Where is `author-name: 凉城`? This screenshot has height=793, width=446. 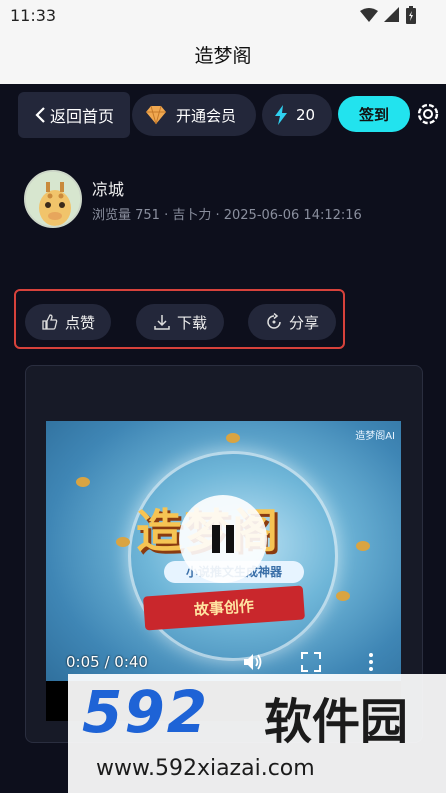
author-name: 凉城 is located at coordinates (108, 188).